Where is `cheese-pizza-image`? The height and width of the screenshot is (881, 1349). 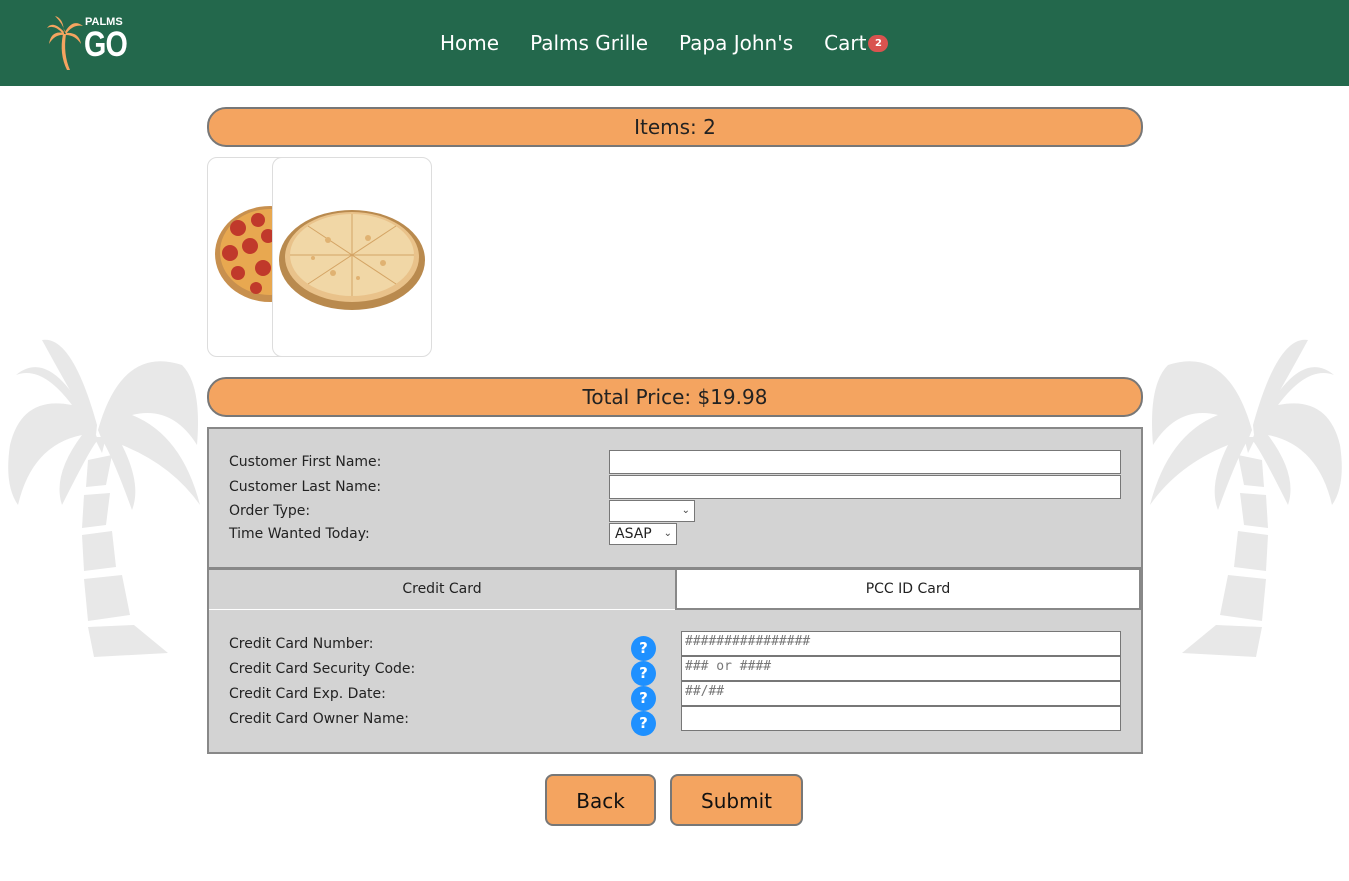
cheese-pizza-image is located at coordinates (352, 260).